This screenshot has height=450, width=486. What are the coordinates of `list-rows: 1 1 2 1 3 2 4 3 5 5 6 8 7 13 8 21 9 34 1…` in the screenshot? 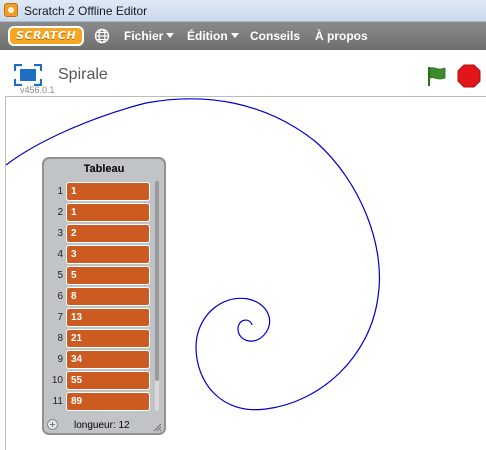 It's located at (104, 296).